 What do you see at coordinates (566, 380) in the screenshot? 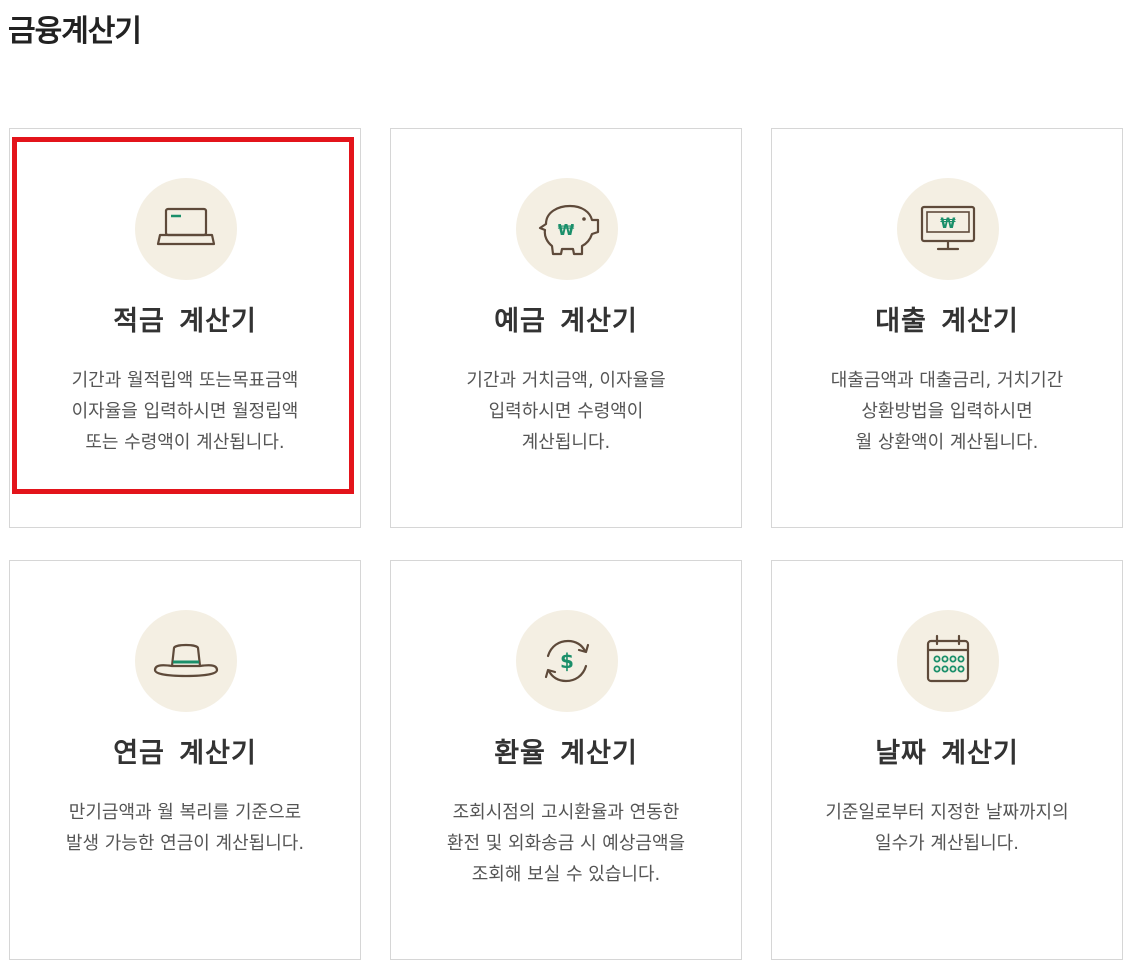
I see `card-description-line: 기간과 거치금액, 이자율을` at bounding box center [566, 380].